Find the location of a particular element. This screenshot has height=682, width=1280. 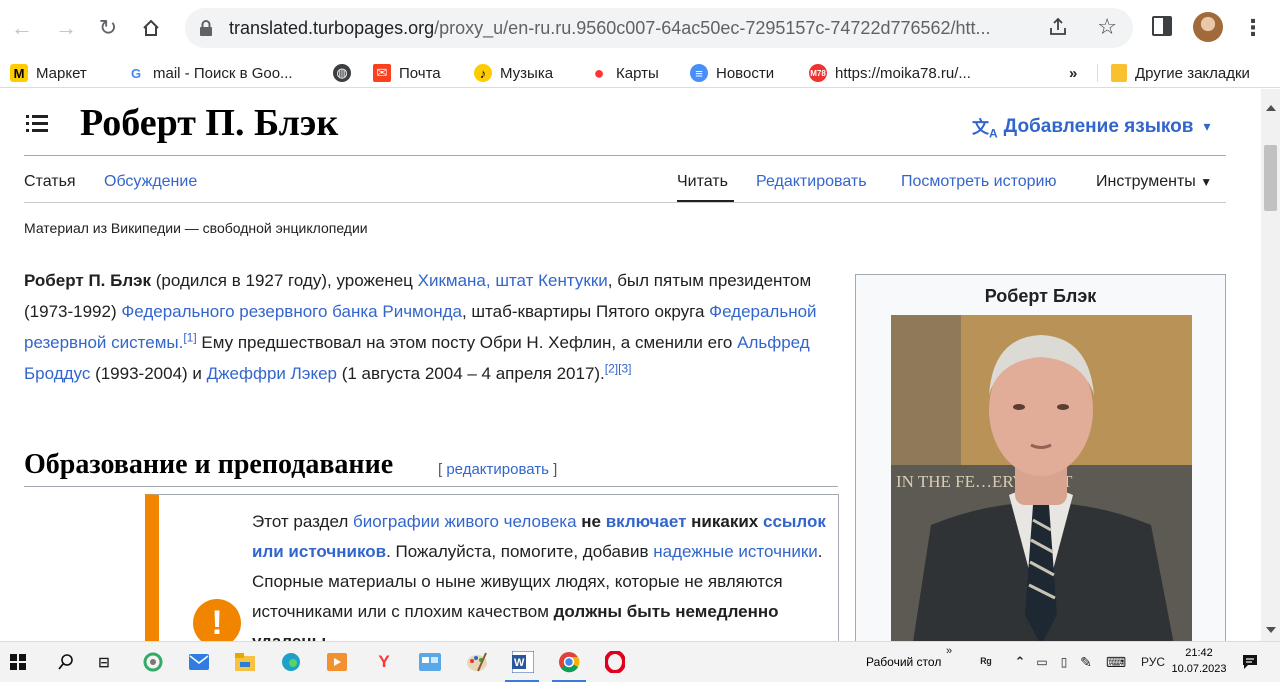

tab-article: Статья is located at coordinates (50, 182).